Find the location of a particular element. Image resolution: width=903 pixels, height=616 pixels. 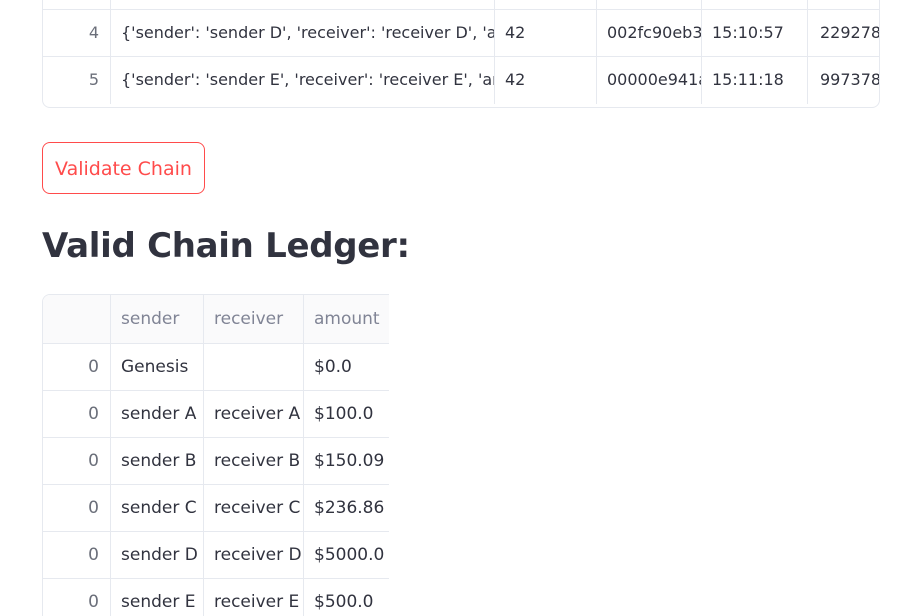

cell-sender: sender C is located at coordinates (157, 508).